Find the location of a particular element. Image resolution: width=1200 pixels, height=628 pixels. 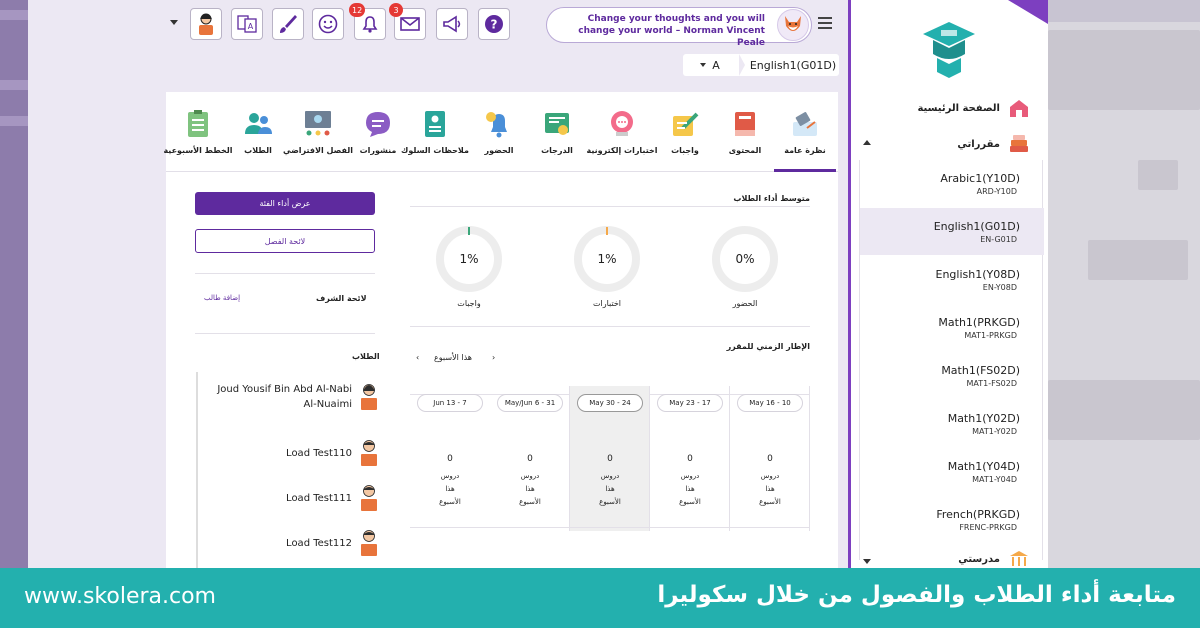

week-column: May 23 - 17 0 دروس هذا الأسبوع is located at coordinates (690, 458).